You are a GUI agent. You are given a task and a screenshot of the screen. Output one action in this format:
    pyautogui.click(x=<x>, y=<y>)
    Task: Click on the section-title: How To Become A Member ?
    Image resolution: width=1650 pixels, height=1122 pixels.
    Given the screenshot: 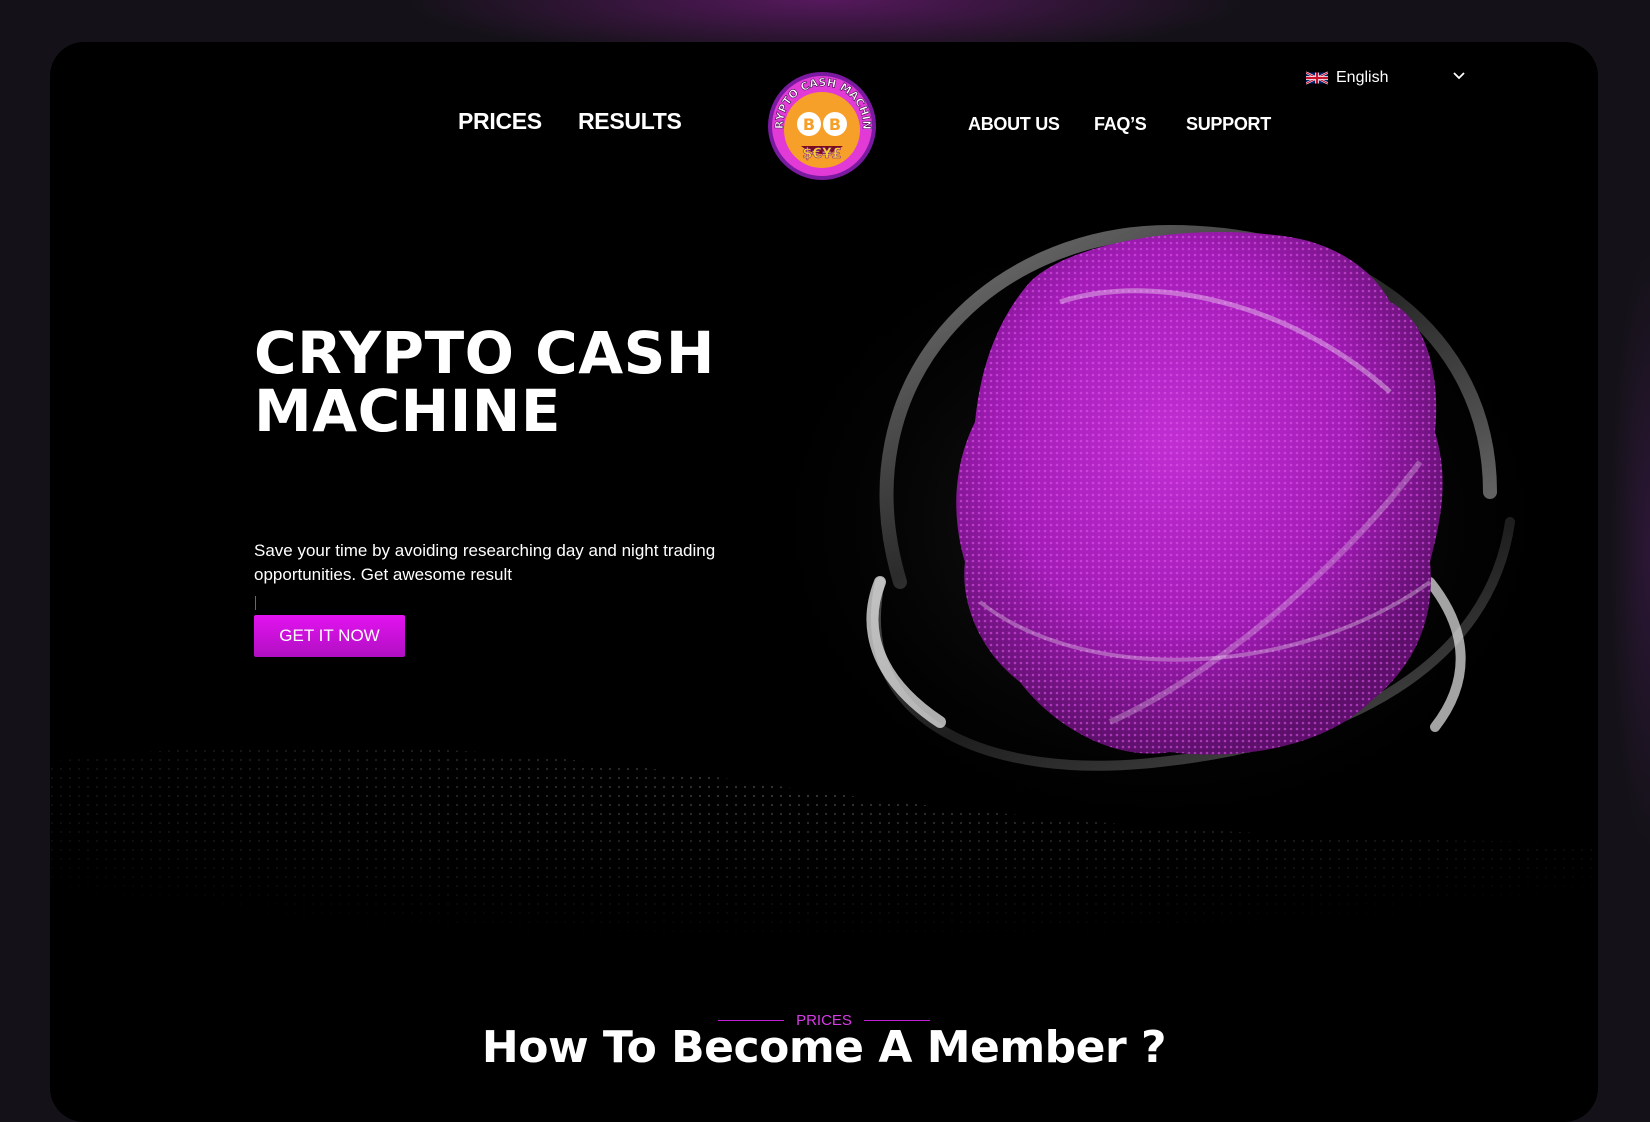 What is the action you would take?
    pyautogui.click(x=824, y=1047)
    